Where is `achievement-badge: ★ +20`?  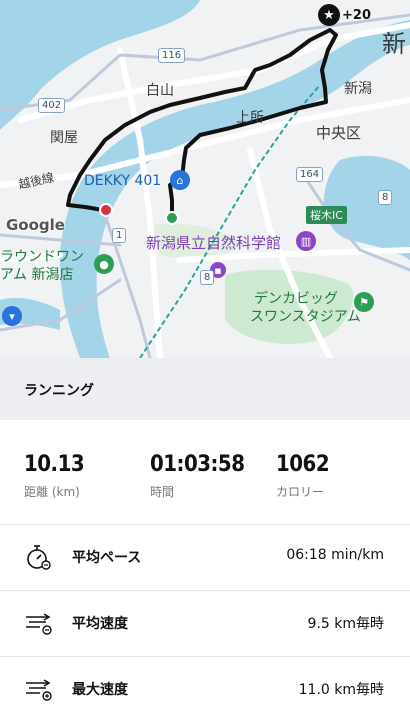
achievement-badge: ★ +20 is located at coordinates (344, 15).